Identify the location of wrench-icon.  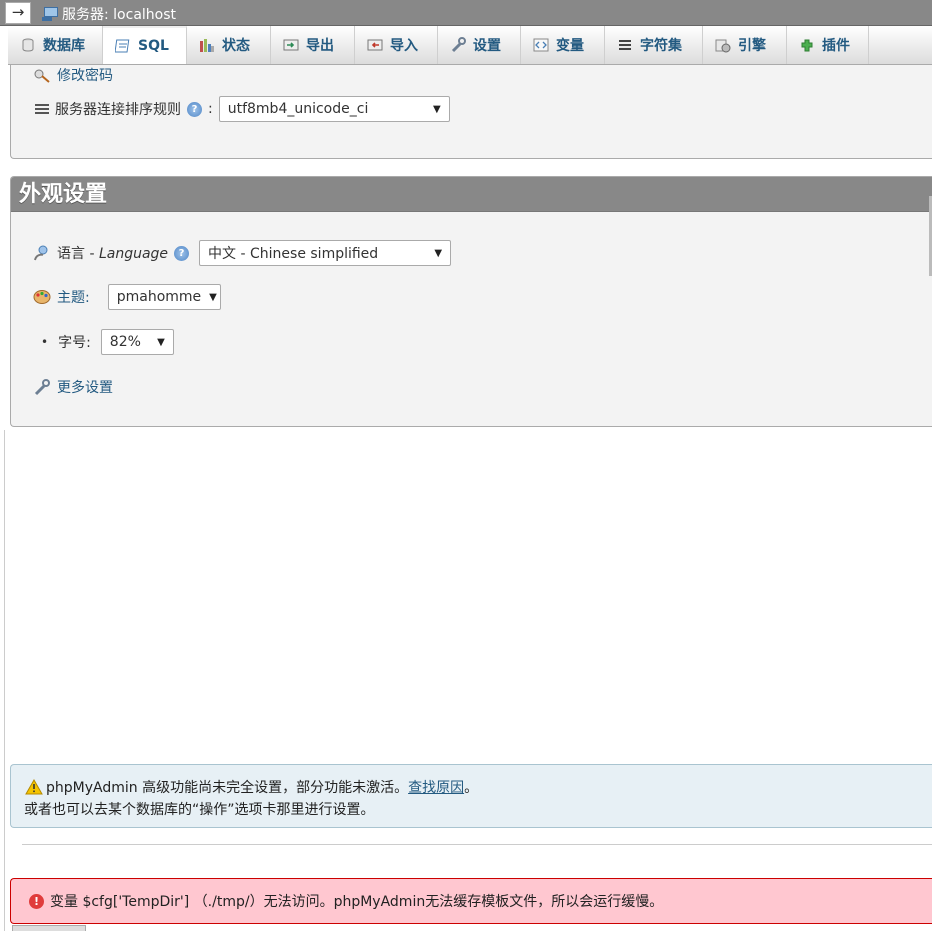
(42, 387).